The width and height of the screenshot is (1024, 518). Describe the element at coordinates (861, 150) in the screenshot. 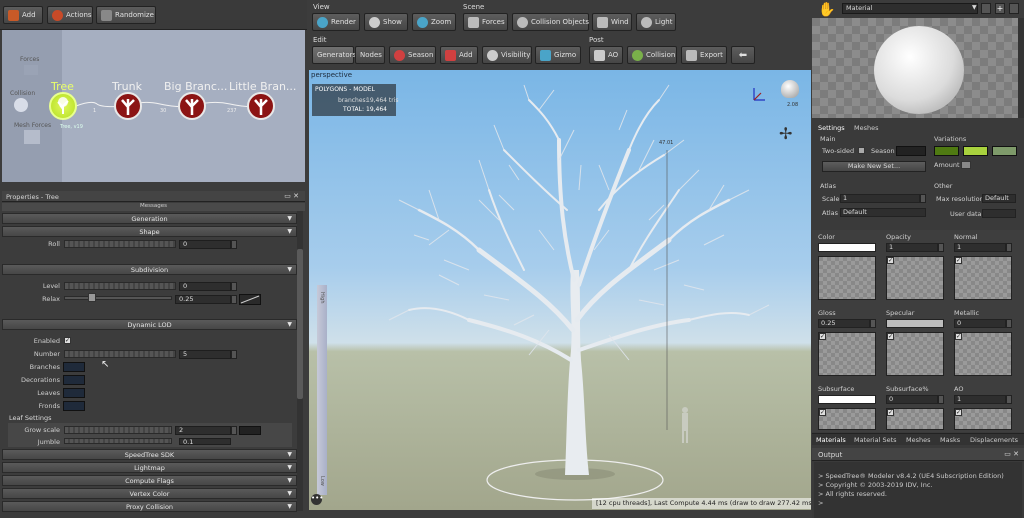

I see `two-sided-checkbox` at that location.